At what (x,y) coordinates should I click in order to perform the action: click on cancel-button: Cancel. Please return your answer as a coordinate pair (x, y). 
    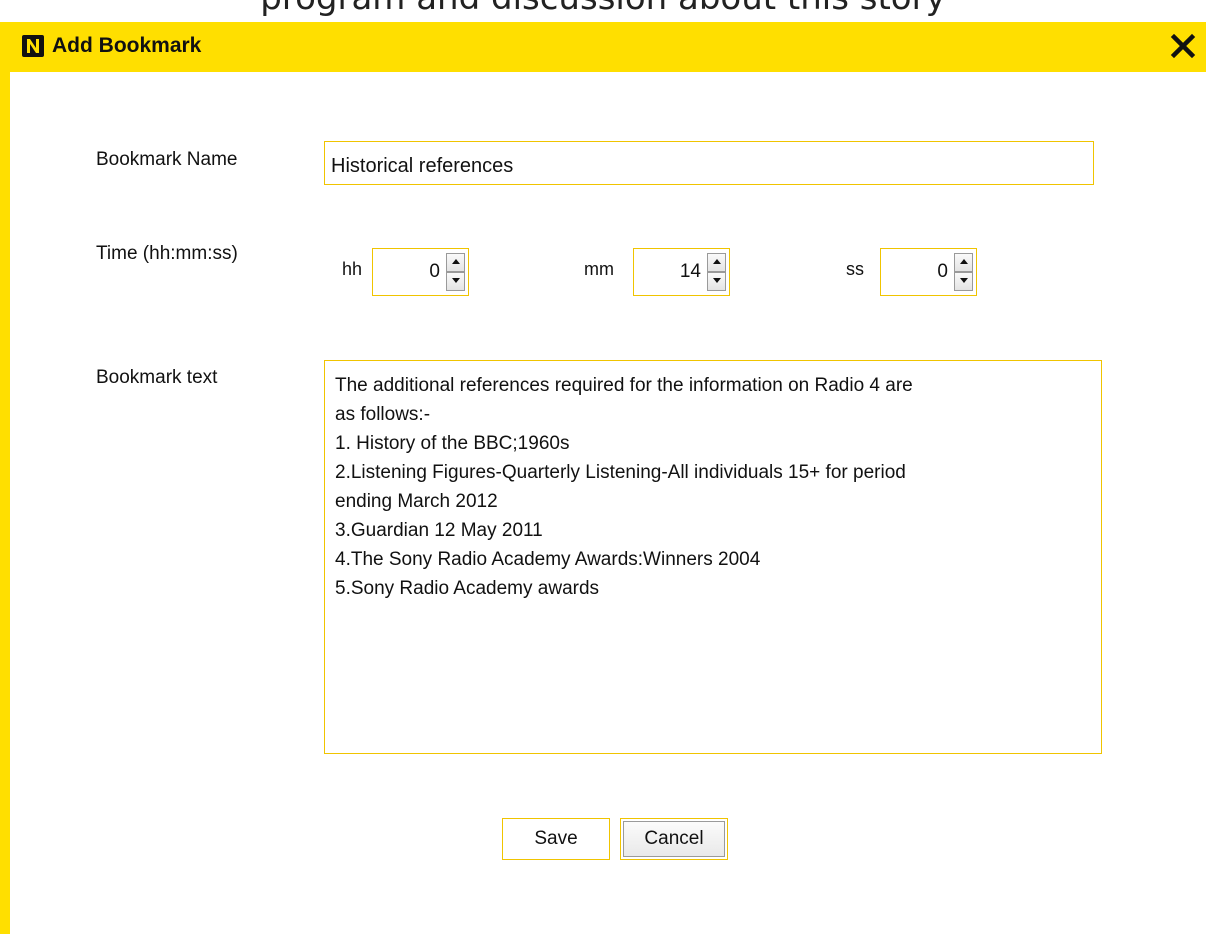
    Looking at the image, I should click on (674, 839).